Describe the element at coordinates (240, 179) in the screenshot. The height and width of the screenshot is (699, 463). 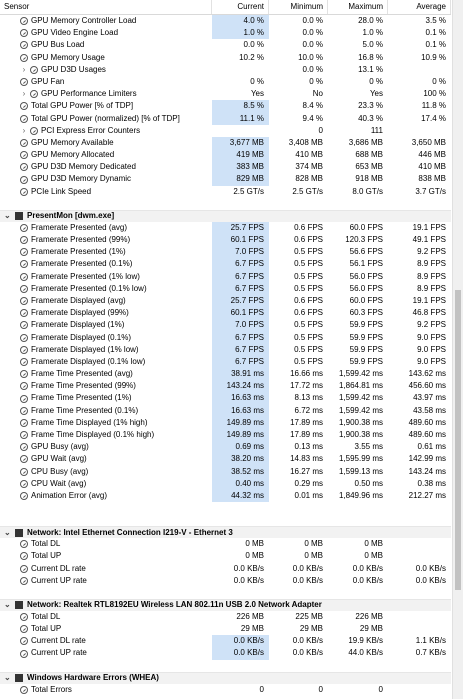
I see `current-value: 829 MB` at that location.